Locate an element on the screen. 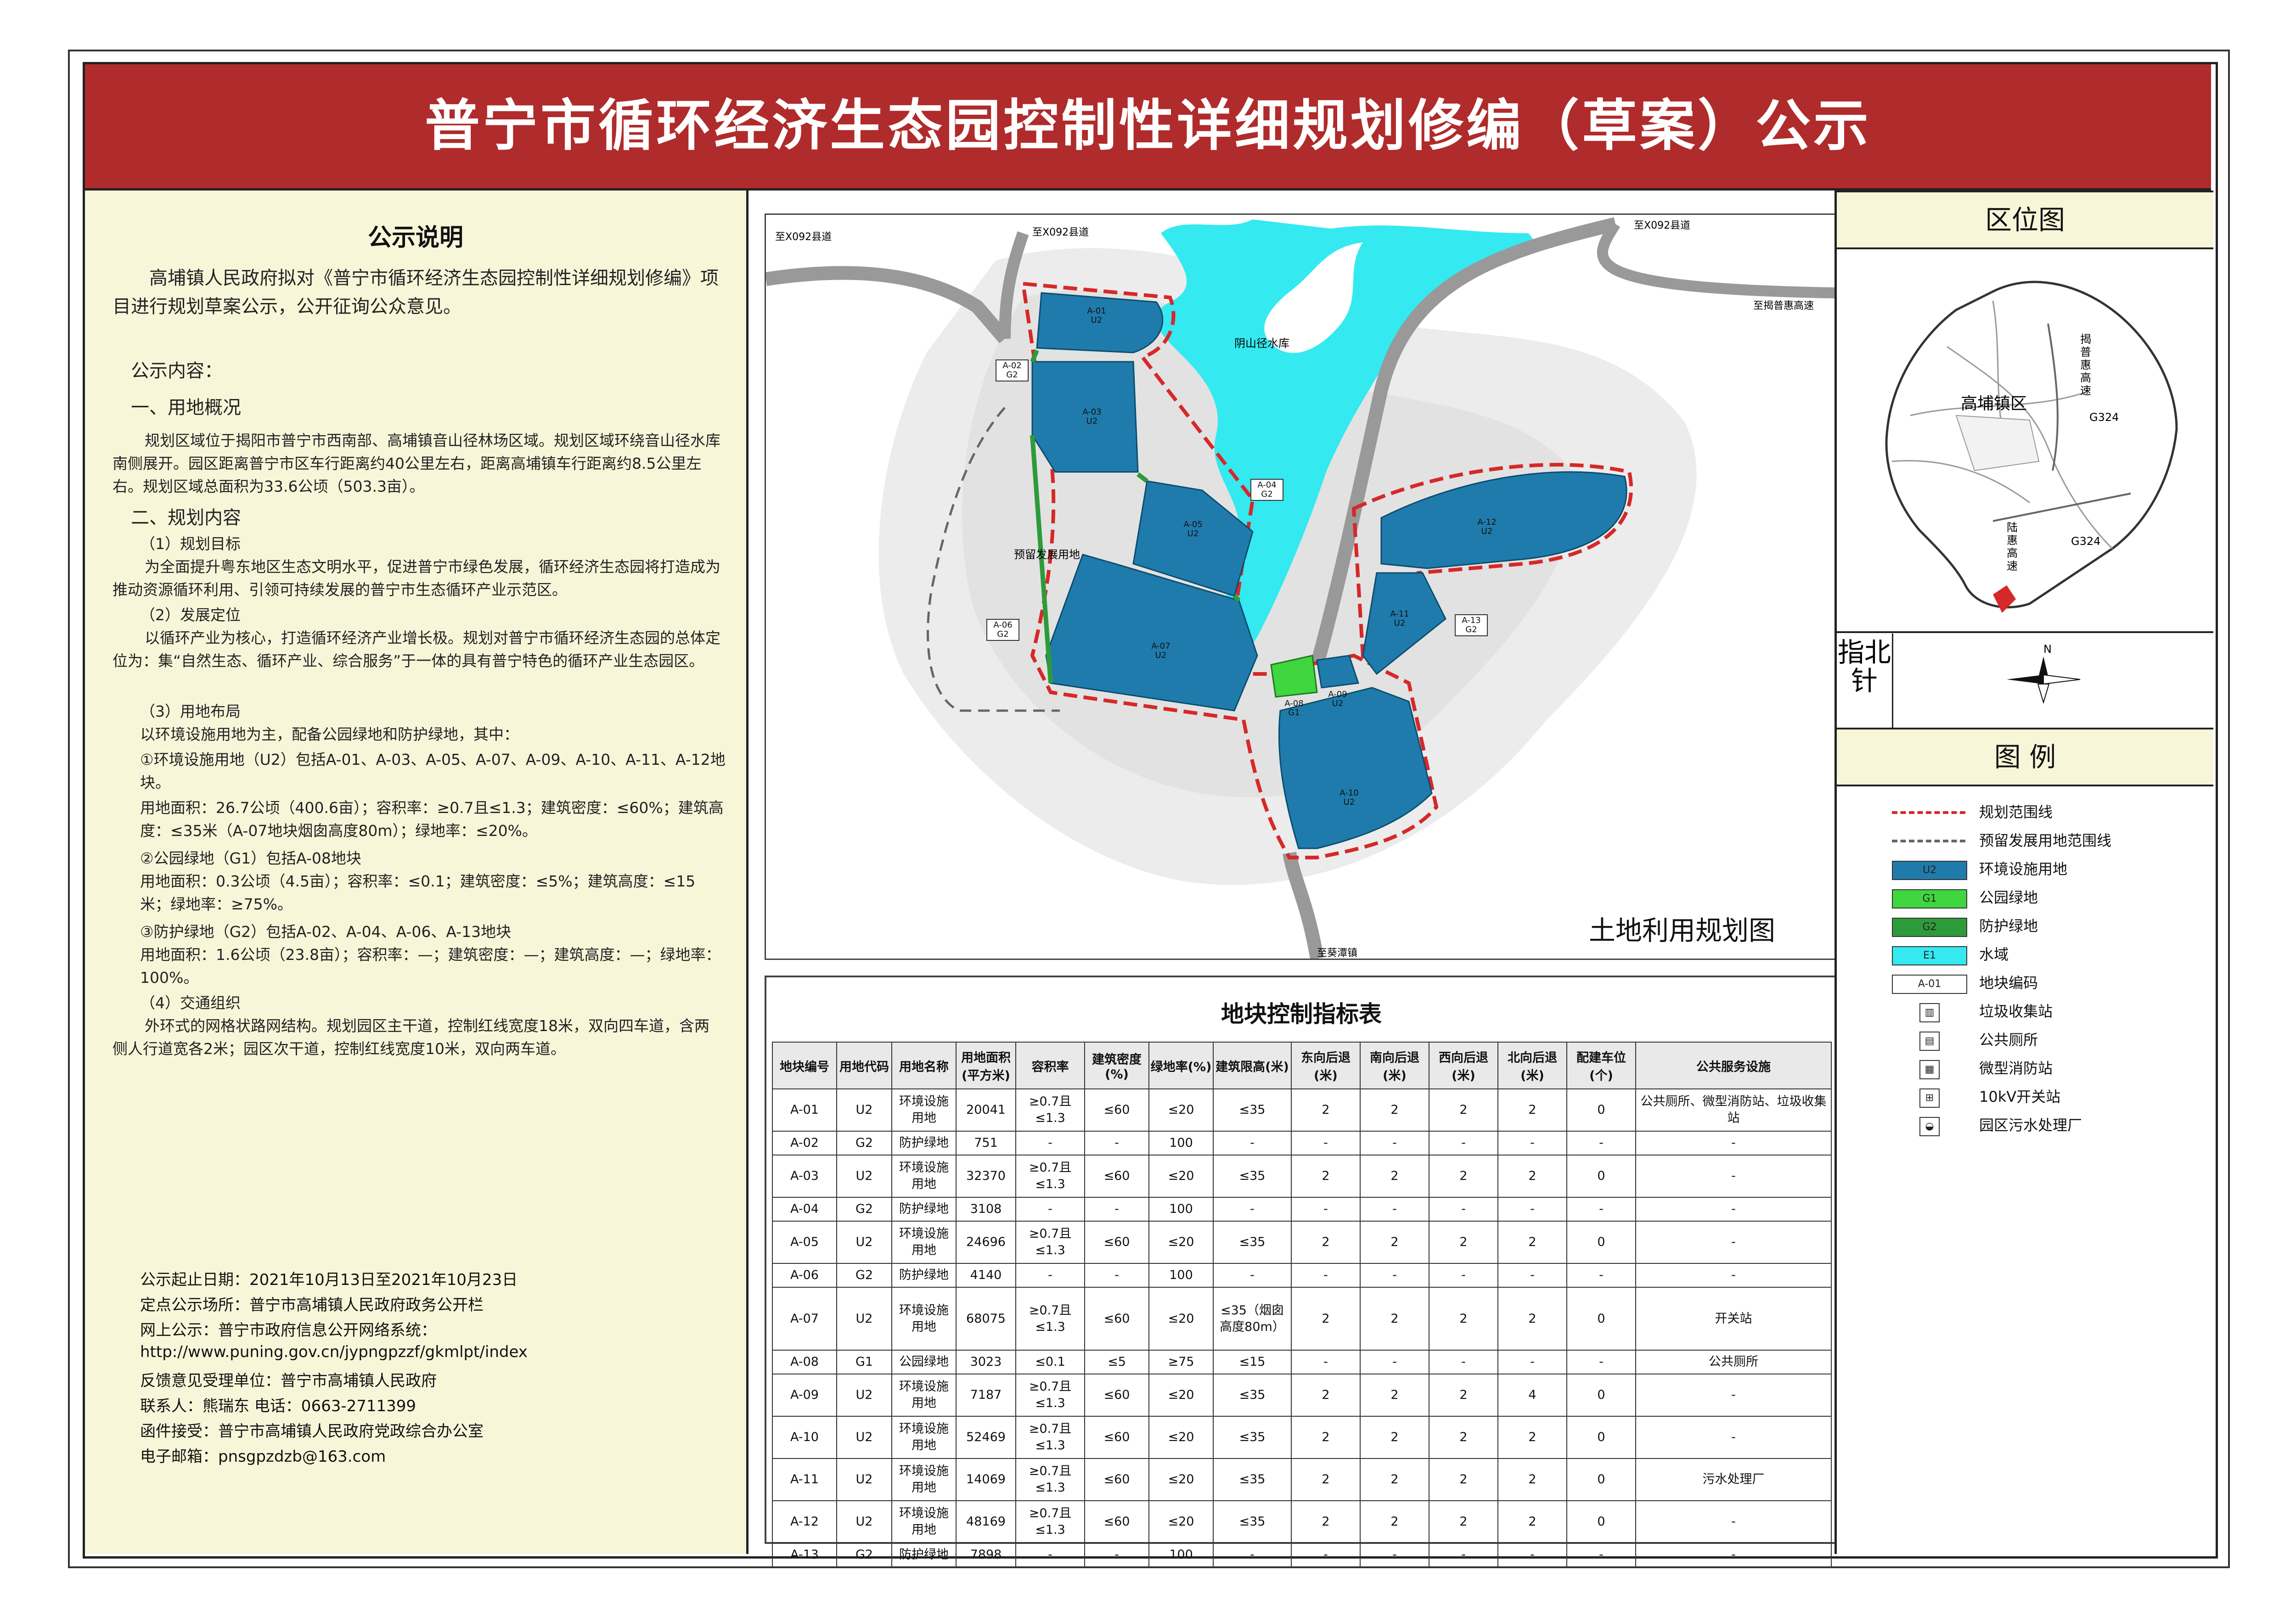 Image resolution: width=2296 pixels, height=1621 pixels. legend-label: 防护绿地 is located at coordinates (2009, 926).